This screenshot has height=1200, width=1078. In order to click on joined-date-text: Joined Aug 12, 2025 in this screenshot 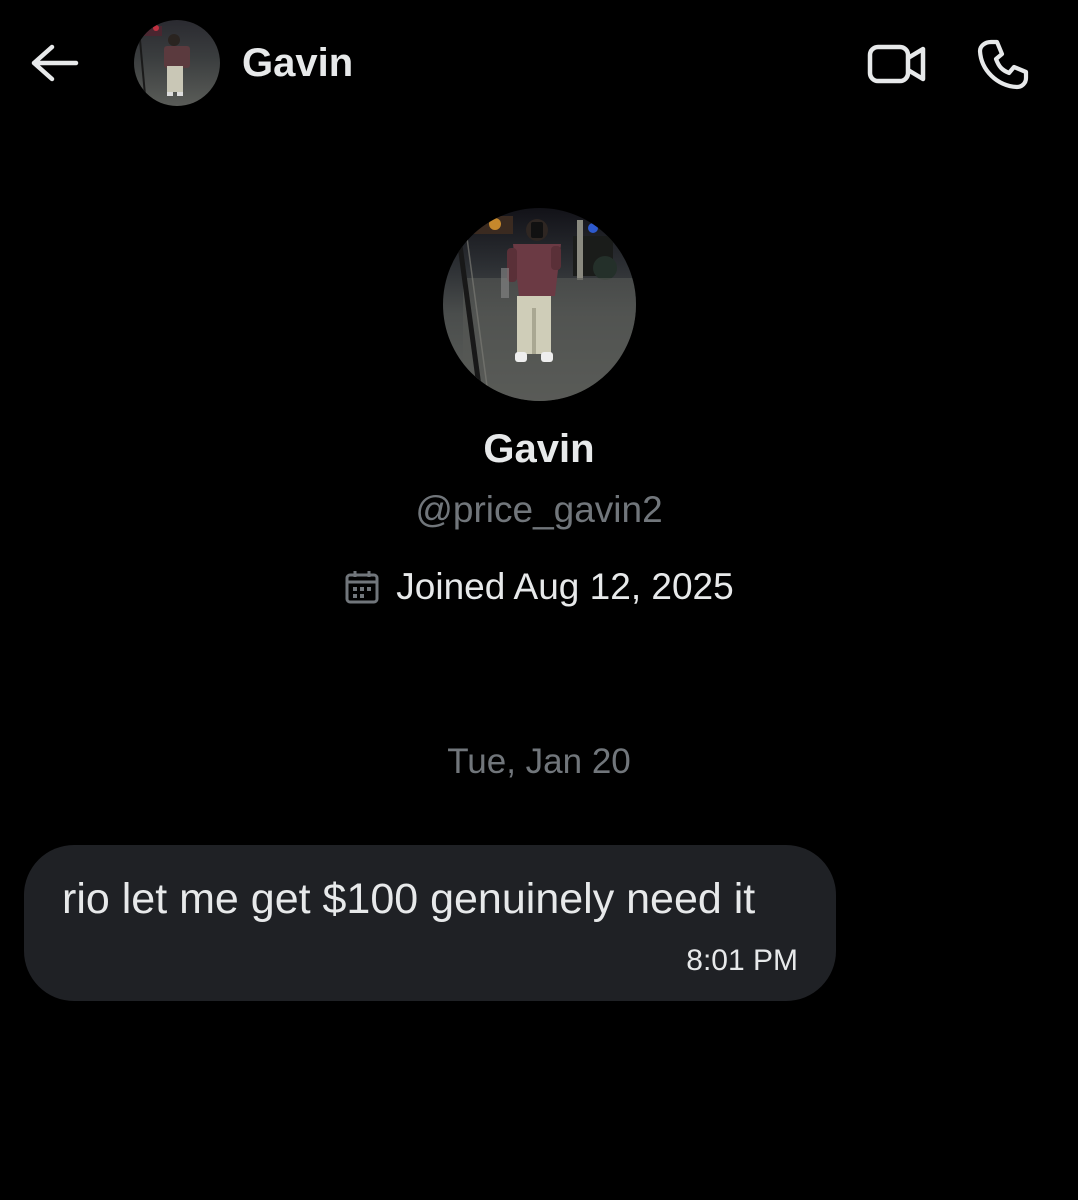, I will do `click(565, 586)`.